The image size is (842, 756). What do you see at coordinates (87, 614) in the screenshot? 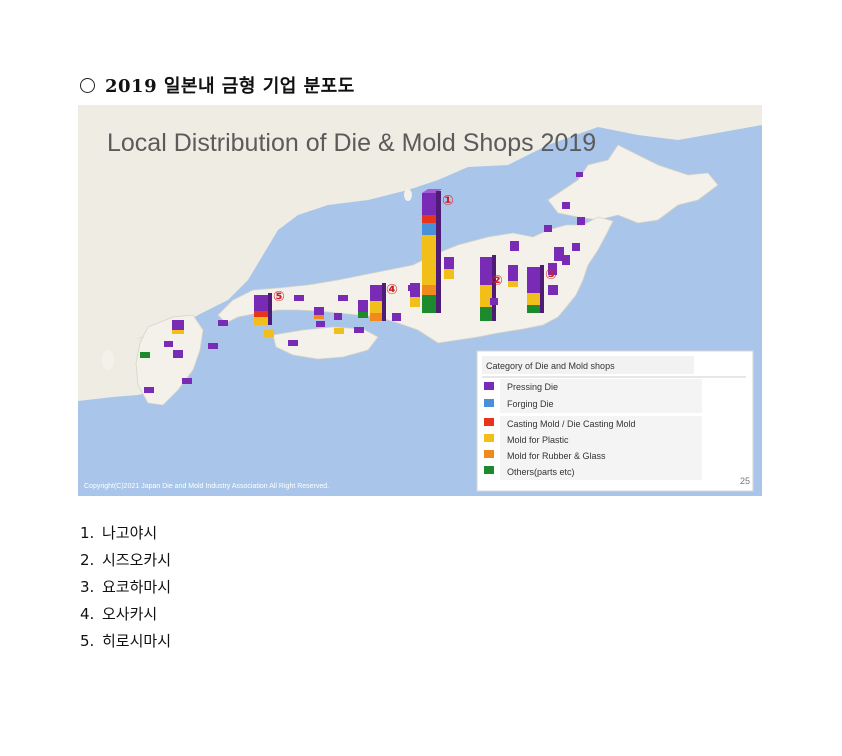
I see `list-number: 4.` at bounding box center [87, 614].